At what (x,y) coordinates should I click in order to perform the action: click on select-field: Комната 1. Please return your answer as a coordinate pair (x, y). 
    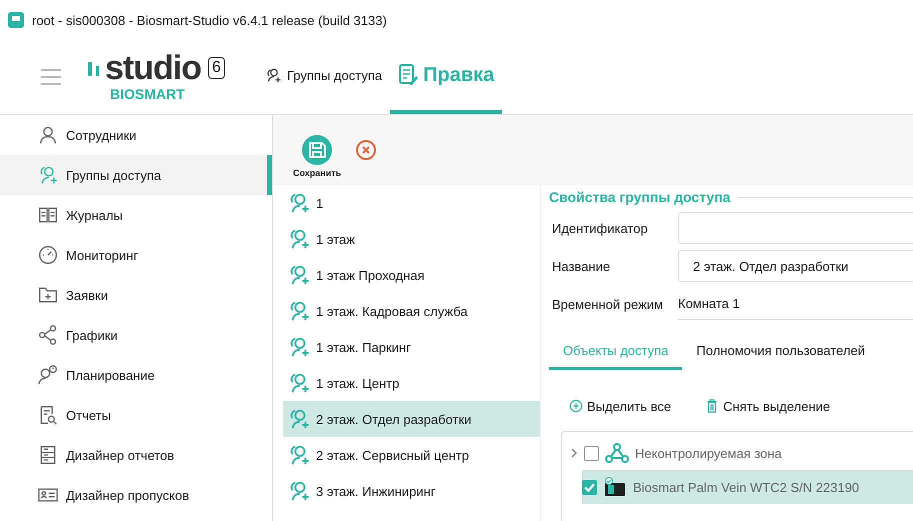
    Looking at the image, I should click on (795, 304).